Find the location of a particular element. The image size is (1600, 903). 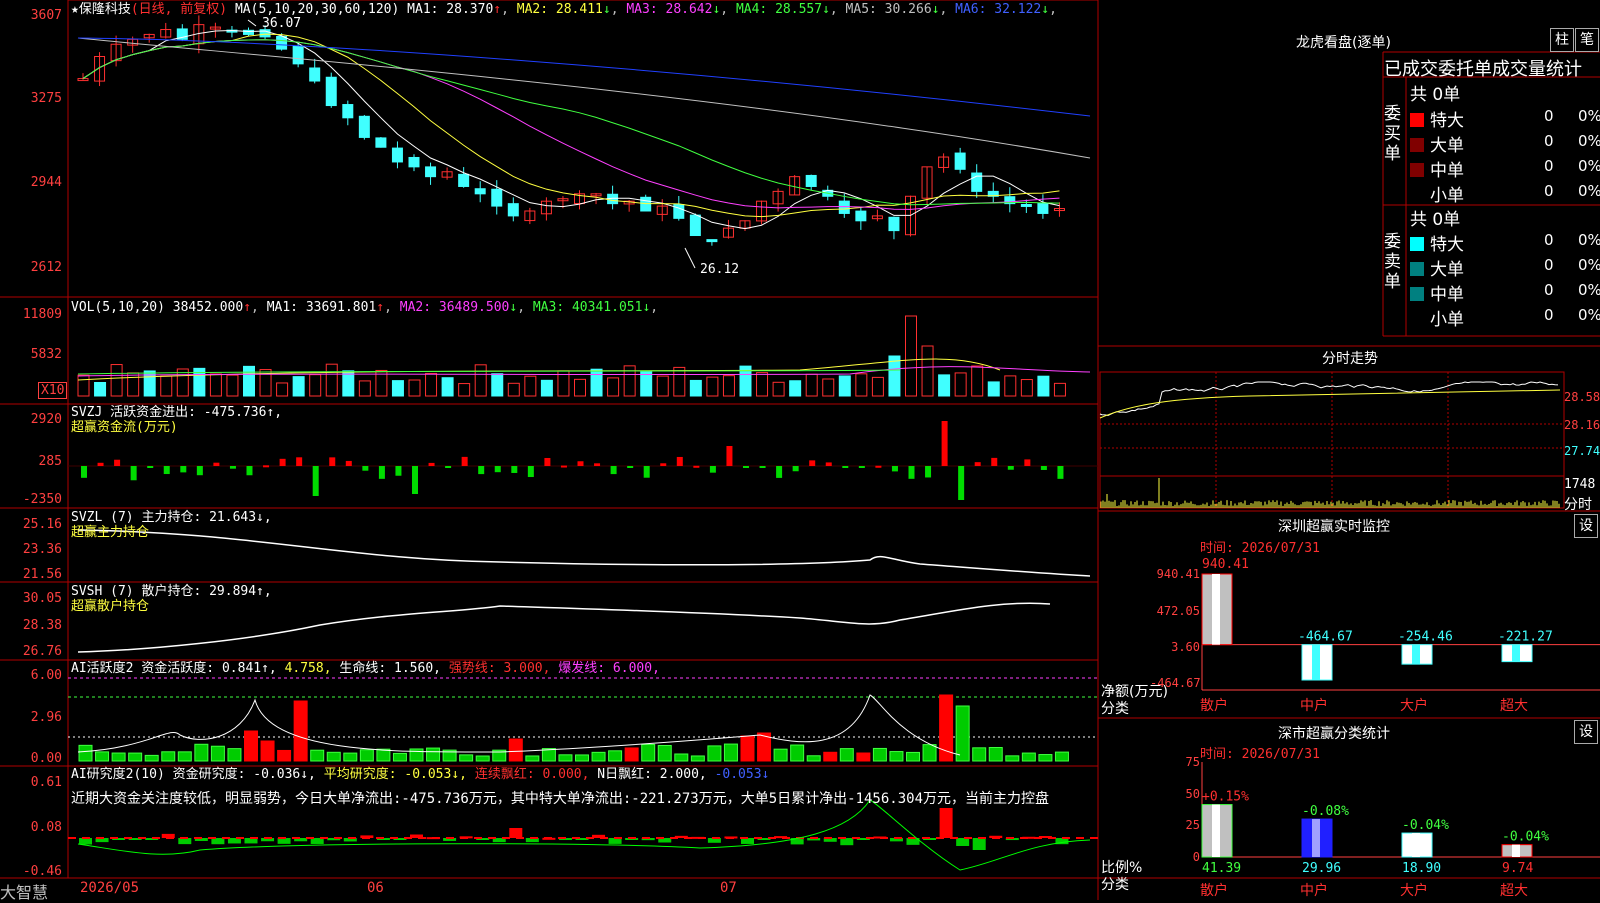

kline-ytick: 3275 is located at coordinates (46, 98).